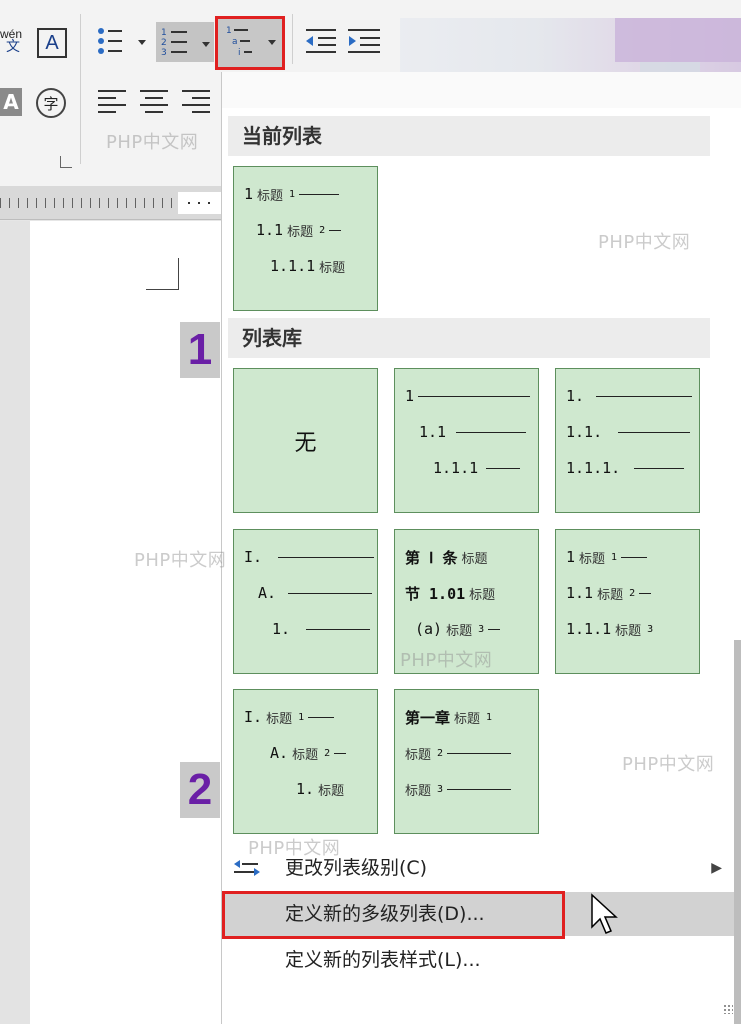 The height and width of the screenshot is (1024, 741). I want to click on tile-row: 1.1, so click(473, 432).